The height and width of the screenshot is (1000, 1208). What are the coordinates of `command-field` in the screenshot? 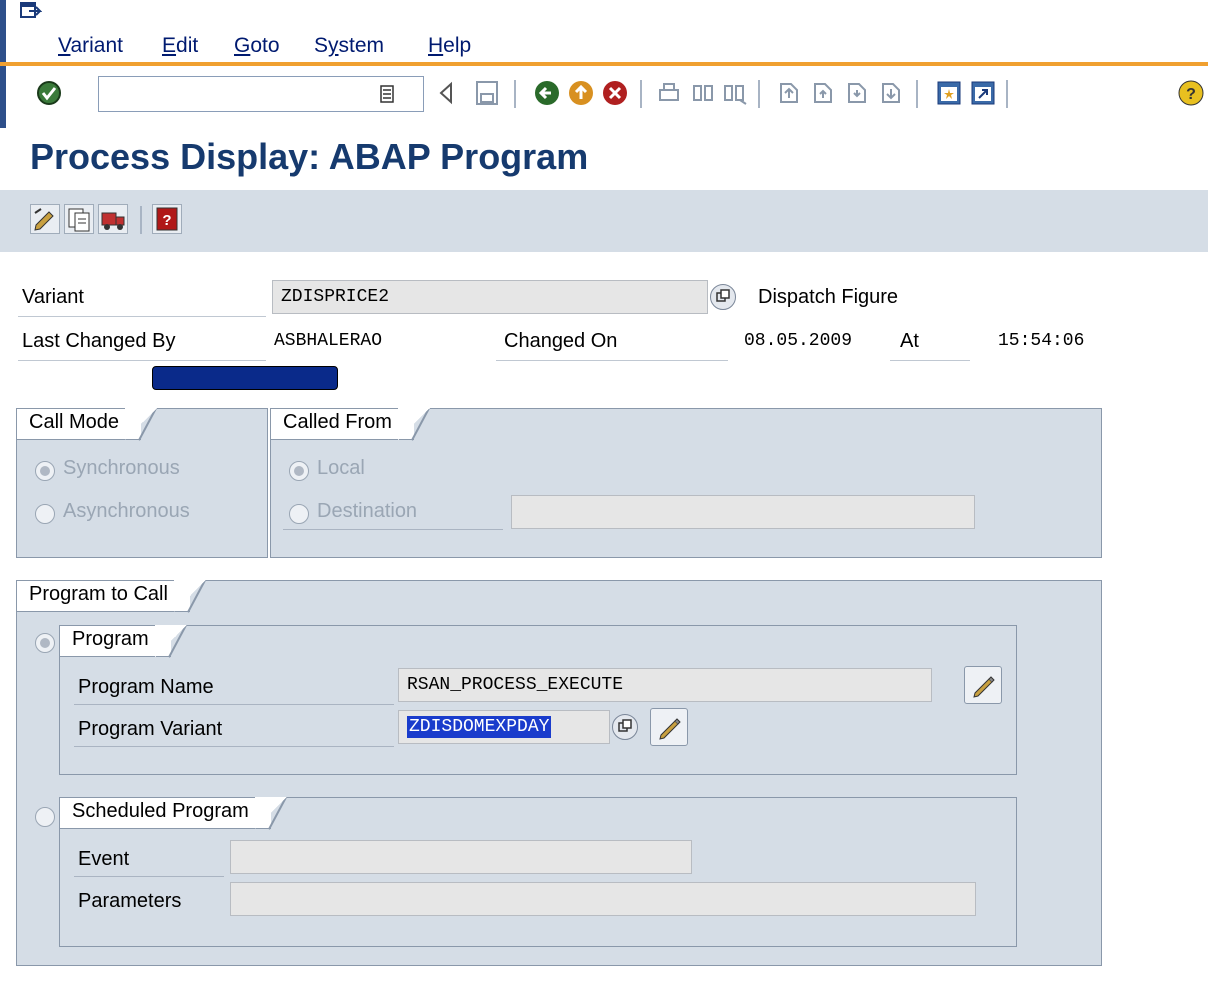 It's located at (261, 94).